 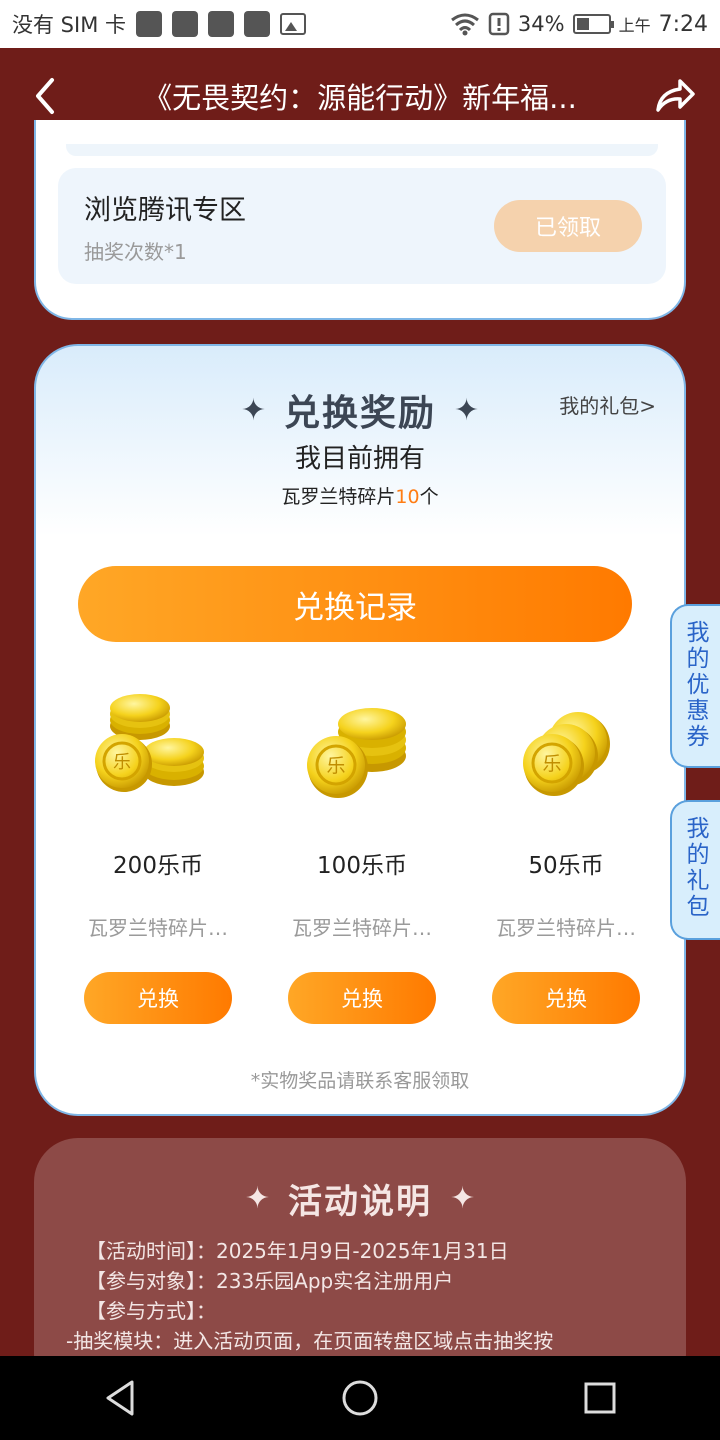 What do you see at coordinates (360, 1202) in the screenshot?
I see `rules-title: 活动说明` at bounding box center [360, 1202].